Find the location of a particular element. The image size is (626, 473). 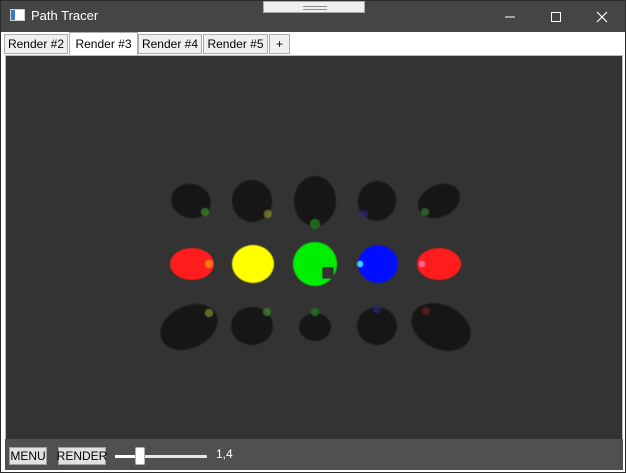

slider-value: 1,4 is located at coordinates (224, 454).